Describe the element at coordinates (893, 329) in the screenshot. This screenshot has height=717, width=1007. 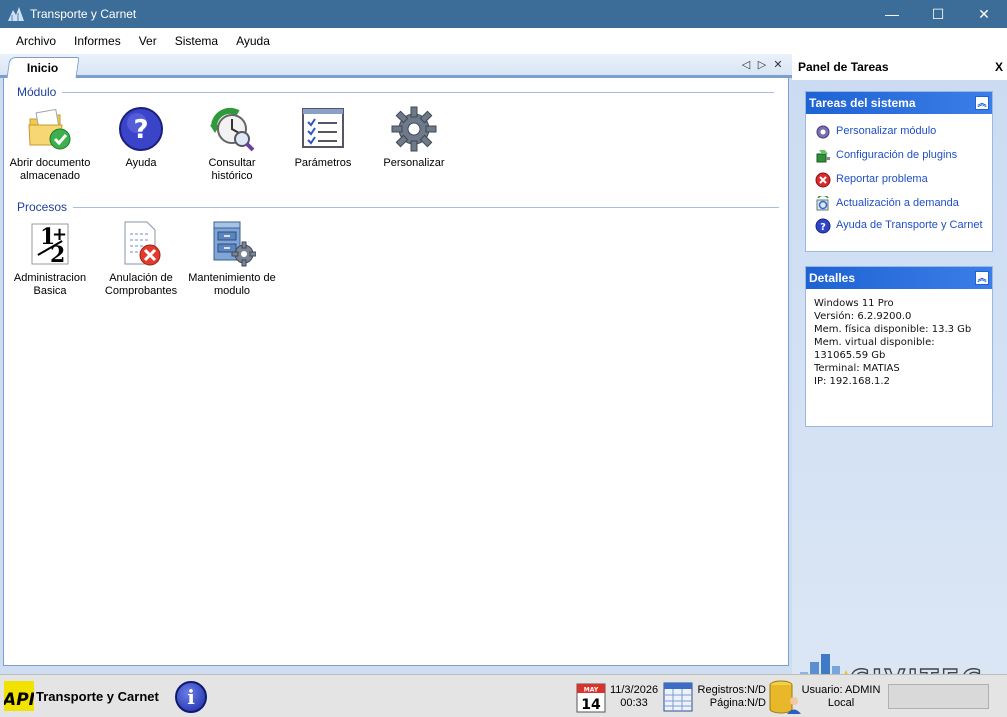
I see `detail-physical-memory: Mem. física disponible: 13.3 Gb` at that location.